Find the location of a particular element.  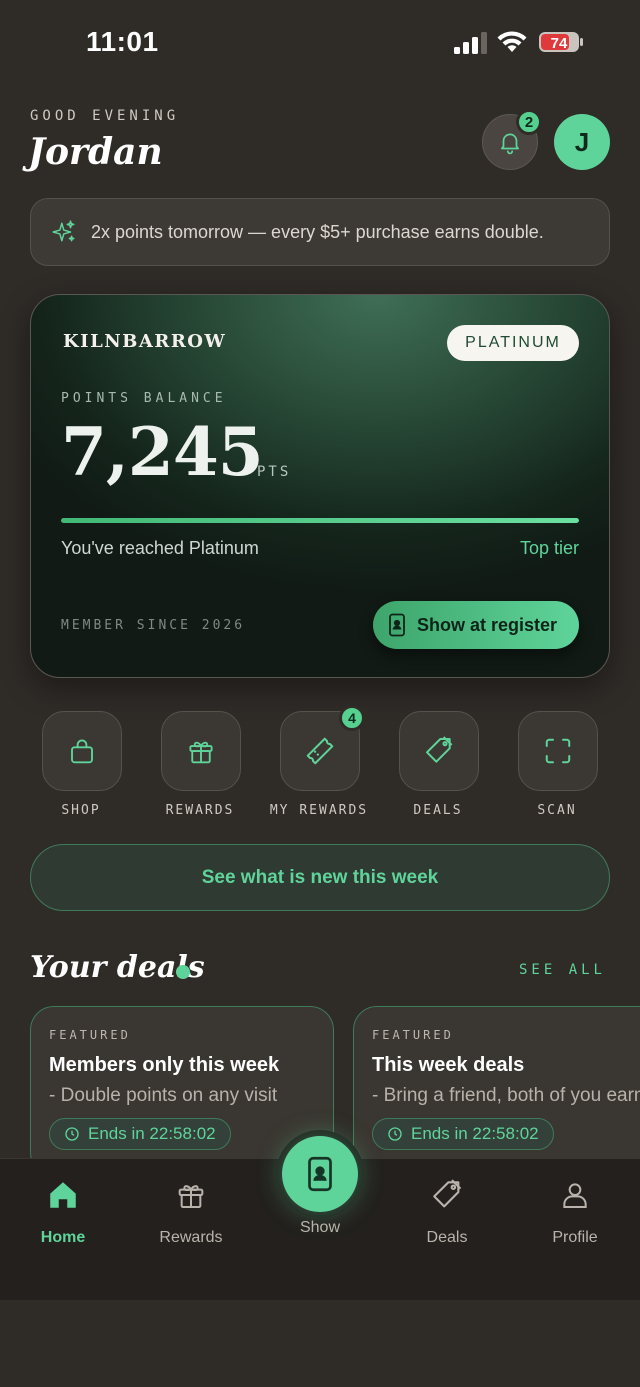

battery-icon: 74 is located at coordinates (561, 42).